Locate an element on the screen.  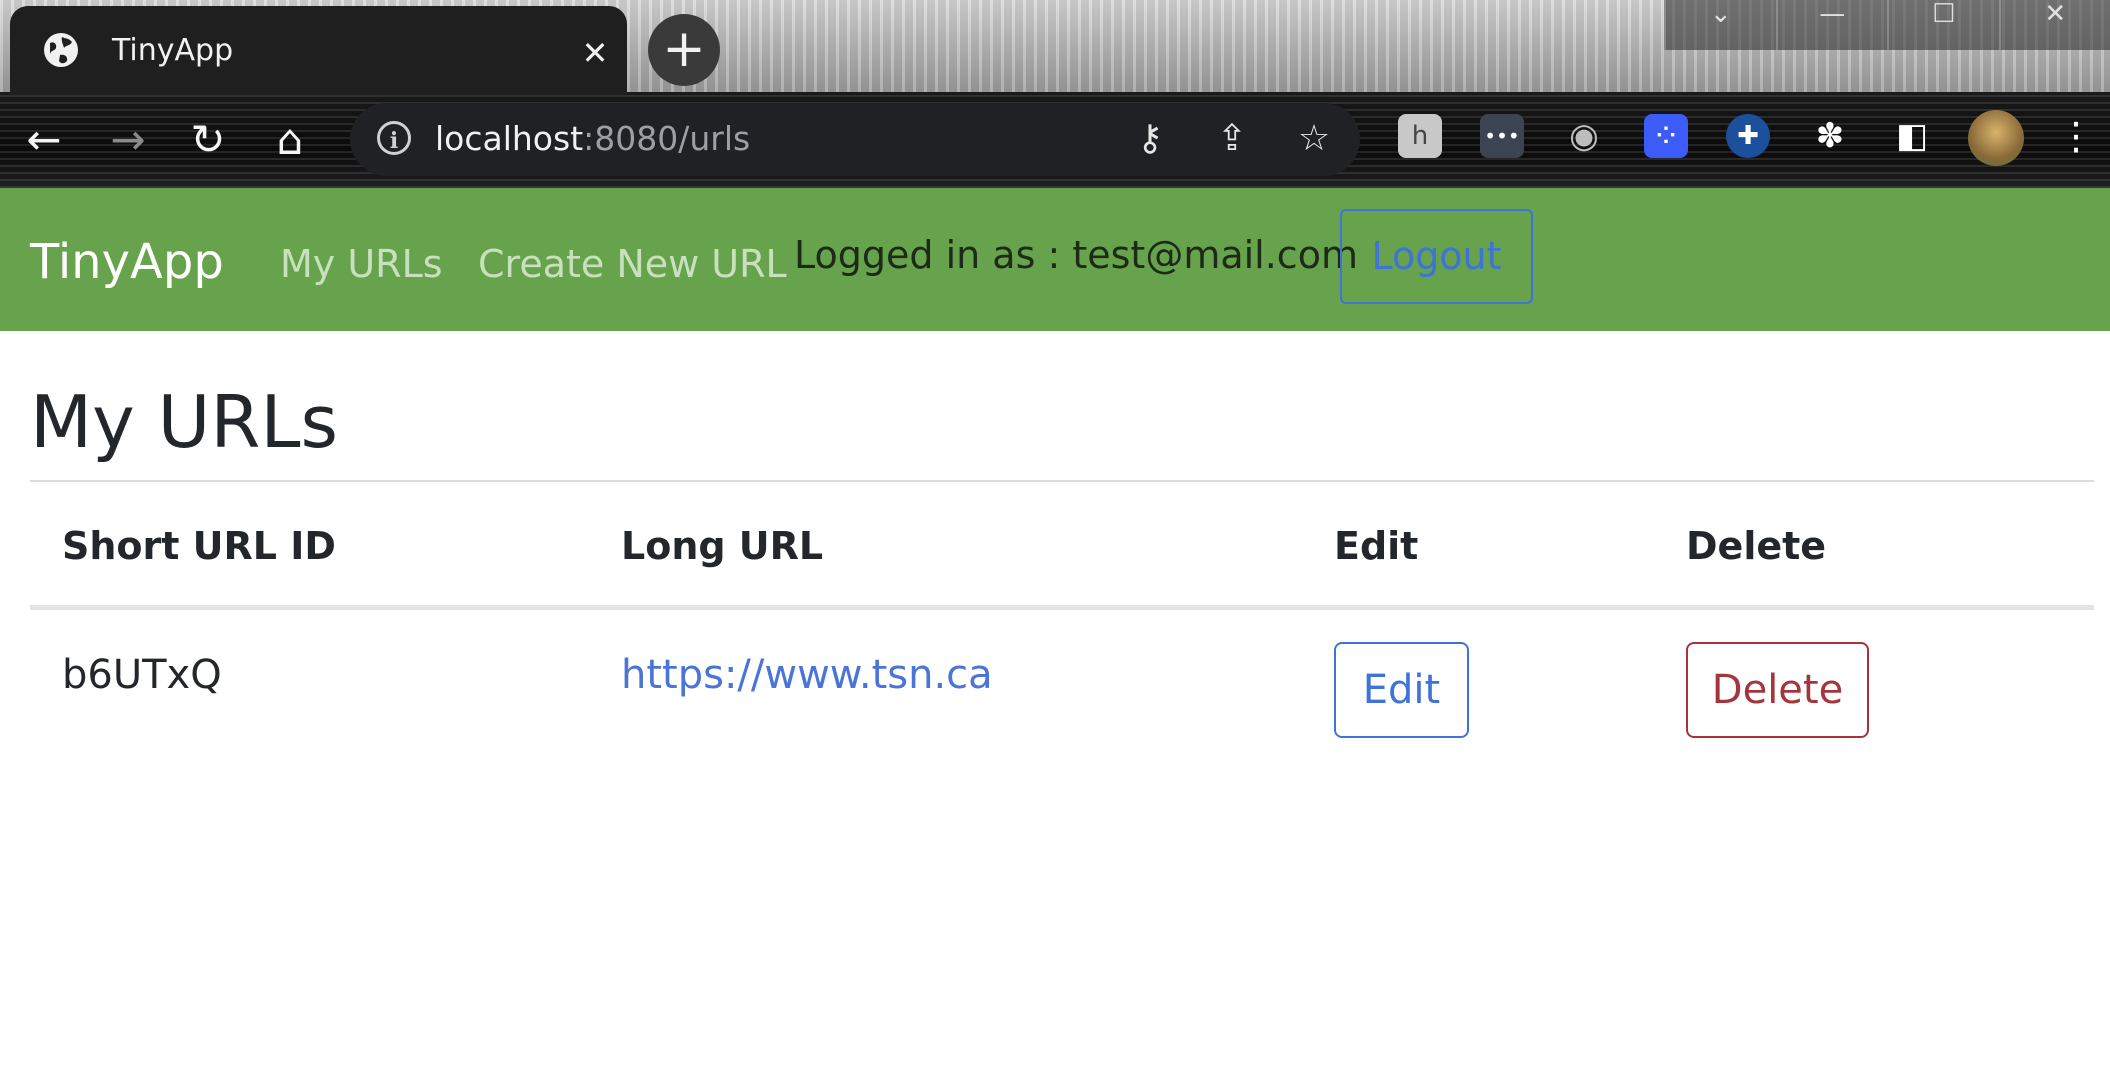
cross-extension-icon: ✚ is located at coordinates (1748, 136).